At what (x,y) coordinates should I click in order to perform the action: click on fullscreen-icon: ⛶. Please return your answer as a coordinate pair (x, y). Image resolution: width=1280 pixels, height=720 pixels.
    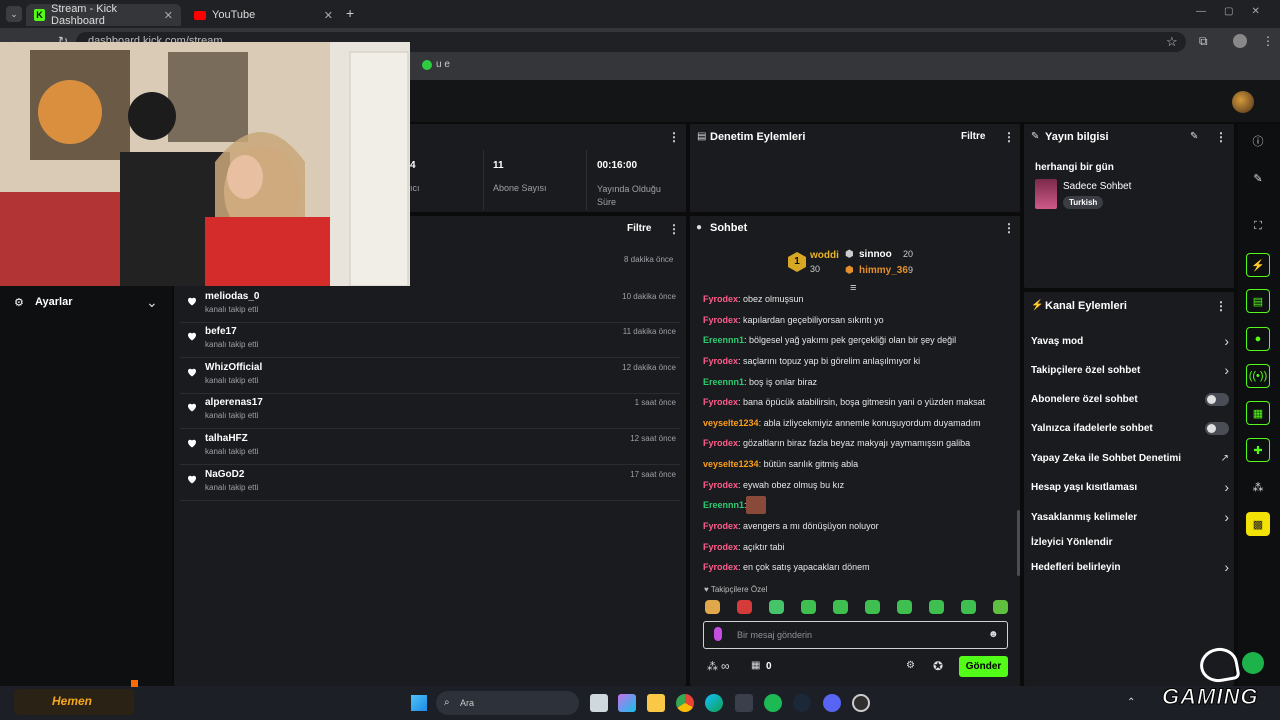
    Looking at the image, I should click on (1258, 226).